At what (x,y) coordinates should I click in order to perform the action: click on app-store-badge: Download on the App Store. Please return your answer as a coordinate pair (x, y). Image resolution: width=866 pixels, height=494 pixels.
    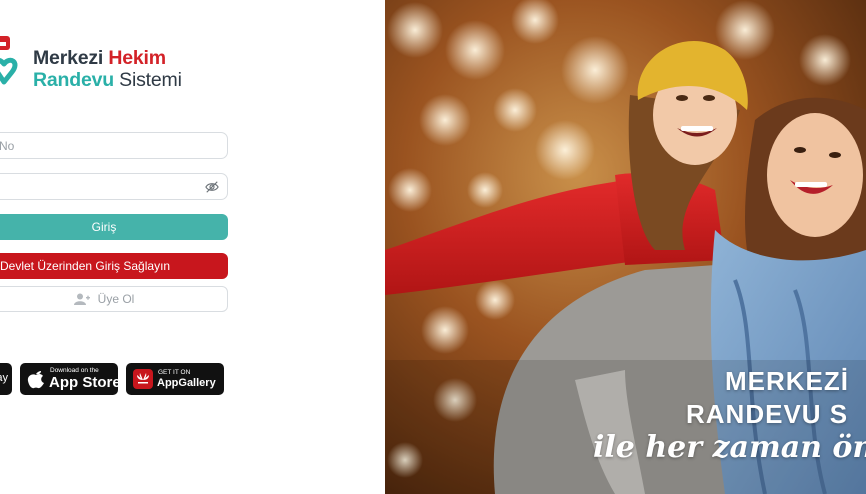
    Looking at the image, I should click on (70, 379).